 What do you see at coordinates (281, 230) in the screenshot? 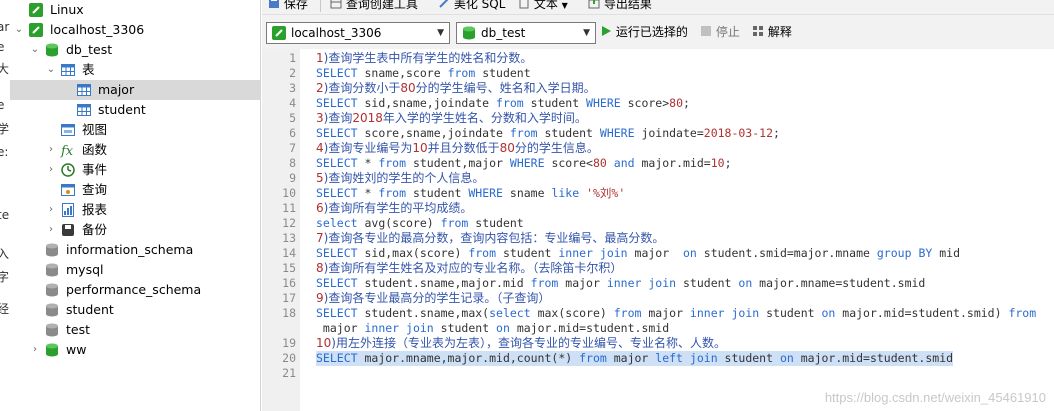
I see `line-number-gutter: 1 2 3 4 5 6 7 8 9 10 11 12 13 14 15 16 17 18 19 20 21` at bounding box center [281, 230].